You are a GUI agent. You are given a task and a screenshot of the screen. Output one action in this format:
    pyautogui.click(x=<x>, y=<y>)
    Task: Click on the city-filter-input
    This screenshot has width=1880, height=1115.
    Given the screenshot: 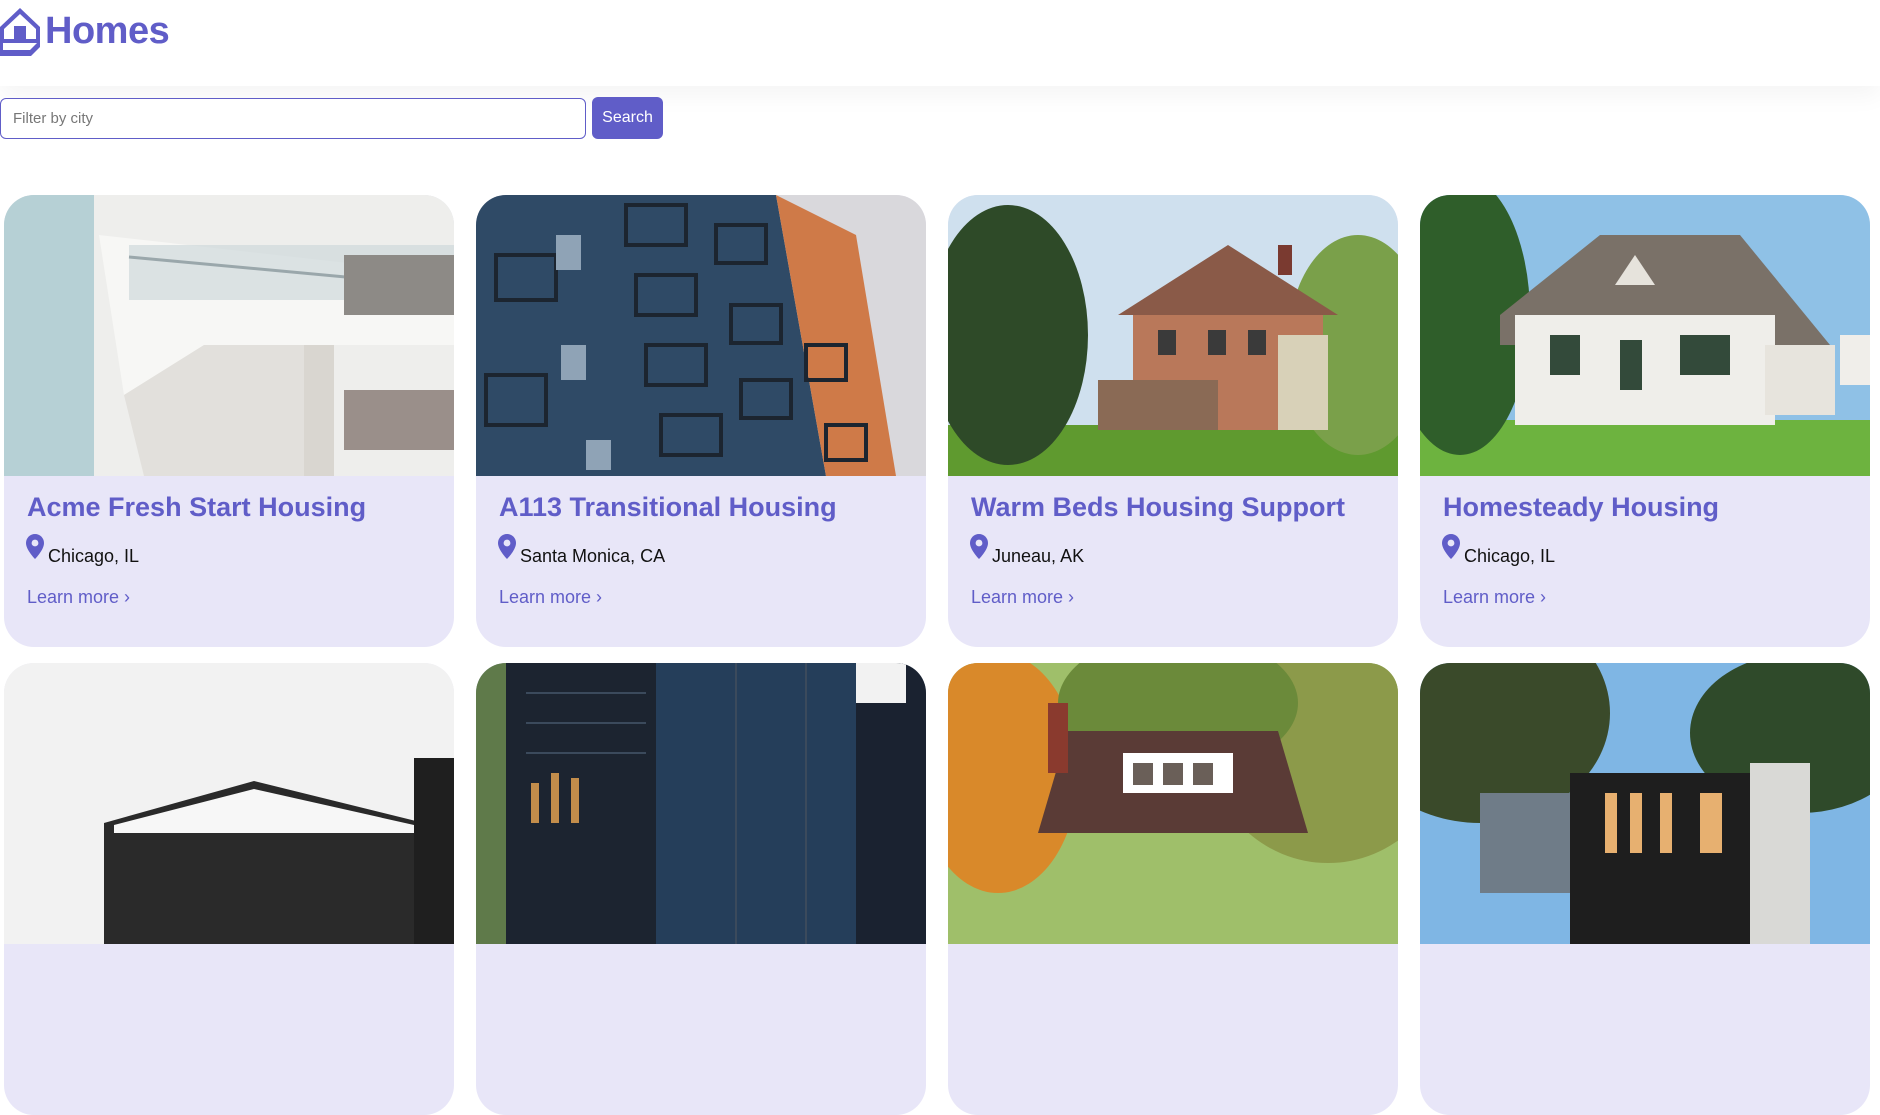 What is the action you would take?
    pyautogui.click(x=293, y=118)
    